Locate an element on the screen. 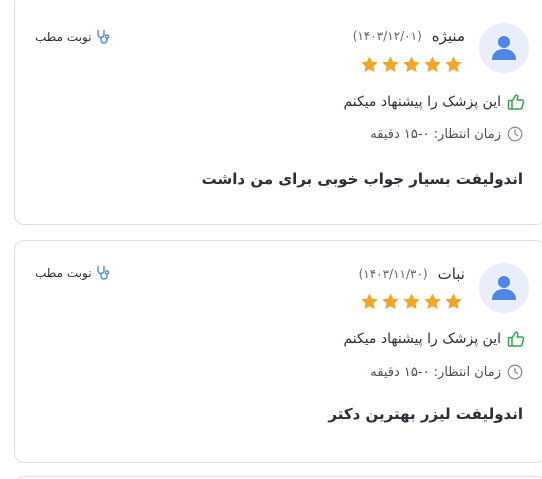 This screenshot has height=479, width=542. reviewer-name: نبات is located at coordinates (451, 274).